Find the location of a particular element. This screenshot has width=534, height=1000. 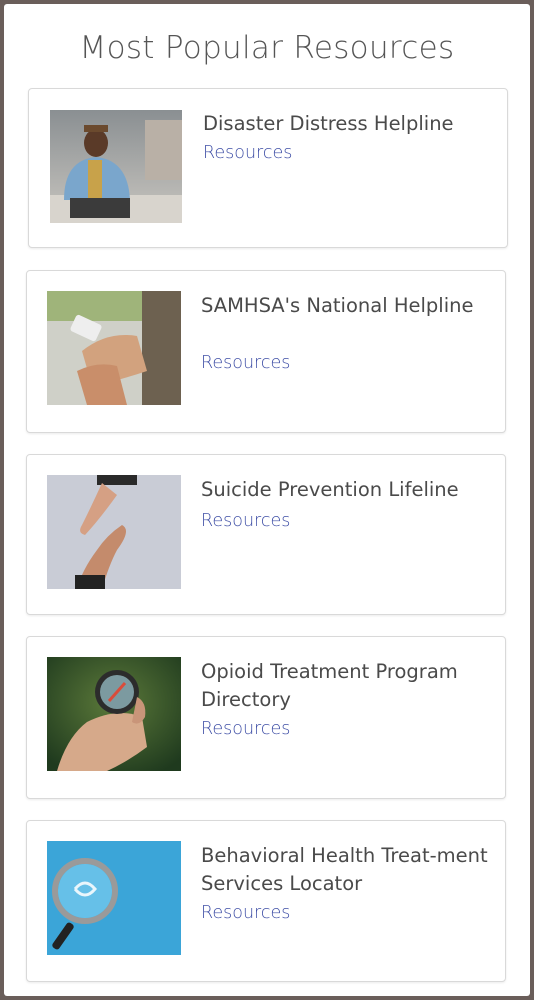

magnifying-glass-photo is located at coordinates (114, 898).